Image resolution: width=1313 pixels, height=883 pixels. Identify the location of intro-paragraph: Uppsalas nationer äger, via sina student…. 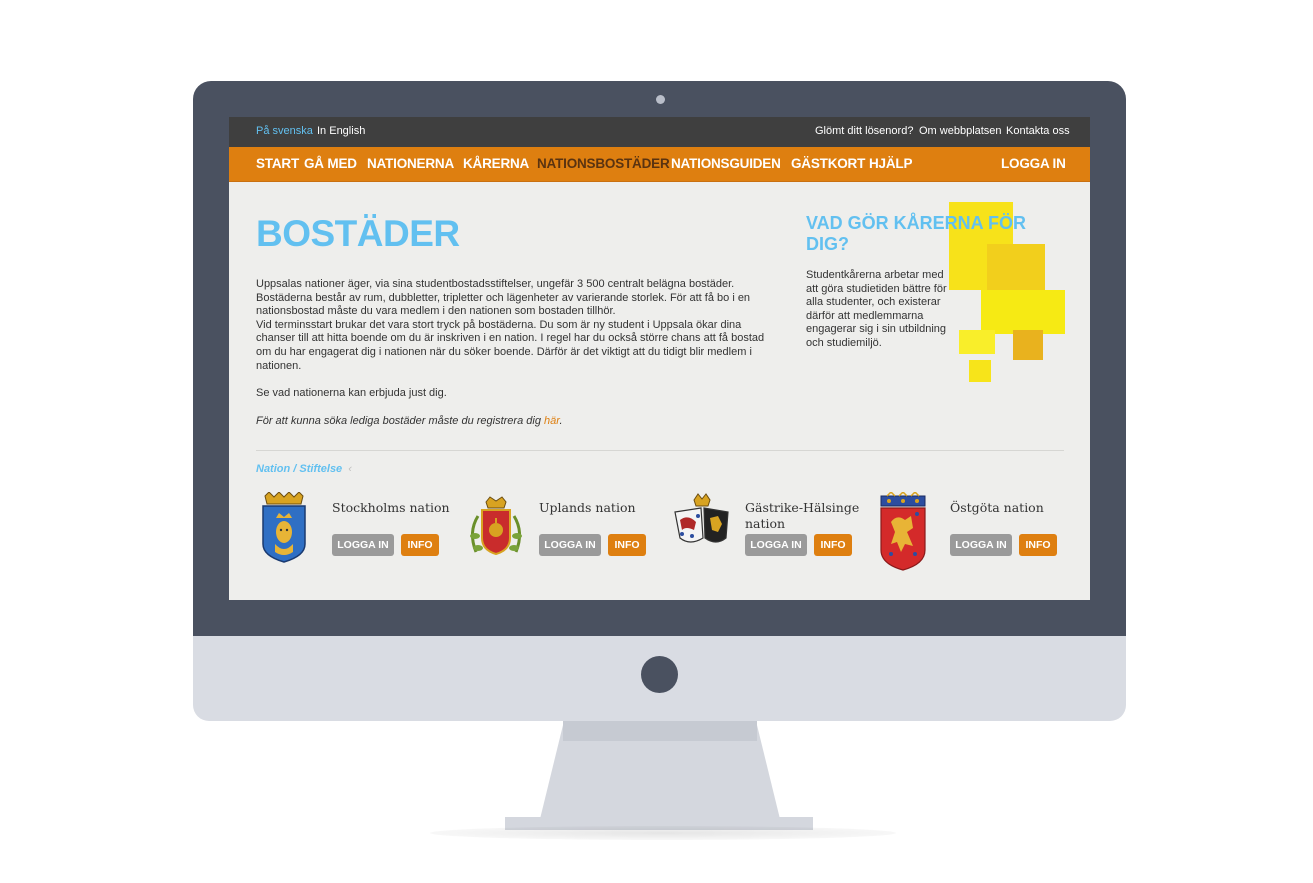
(503, 298).